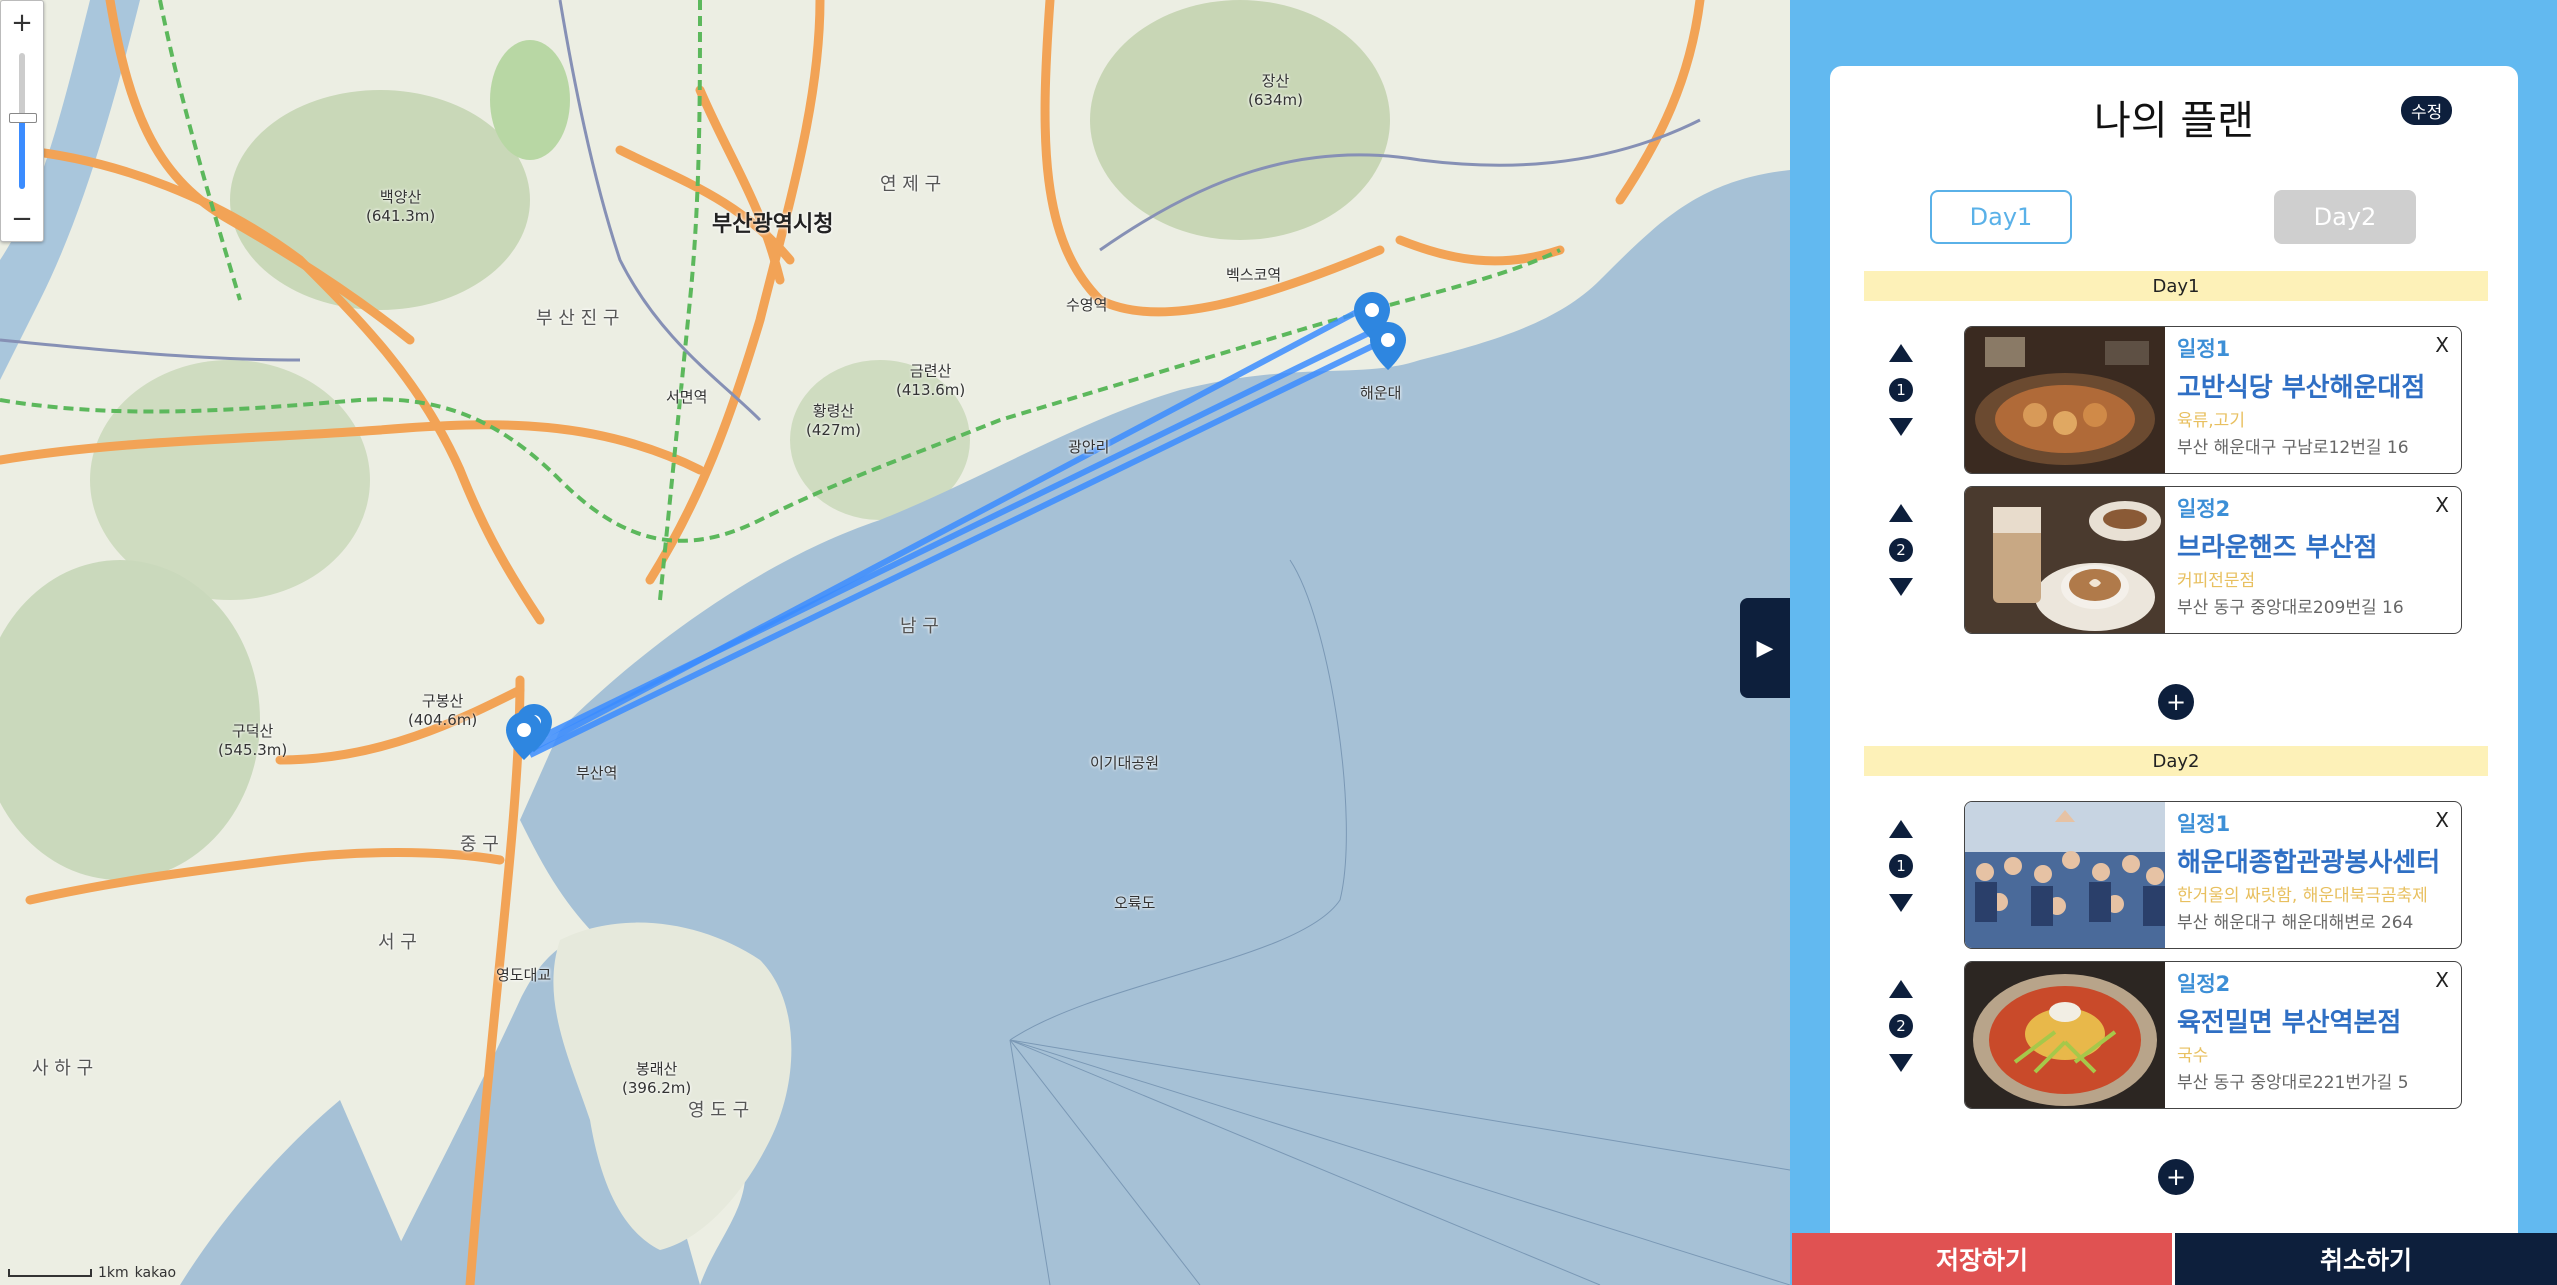 This screenshot has width=2557, height=1285. Describe the element at coordinates (2295, 923) in the screenshot. I see `item-address: 부산 해운대구 해운대해변로 264` at that location.